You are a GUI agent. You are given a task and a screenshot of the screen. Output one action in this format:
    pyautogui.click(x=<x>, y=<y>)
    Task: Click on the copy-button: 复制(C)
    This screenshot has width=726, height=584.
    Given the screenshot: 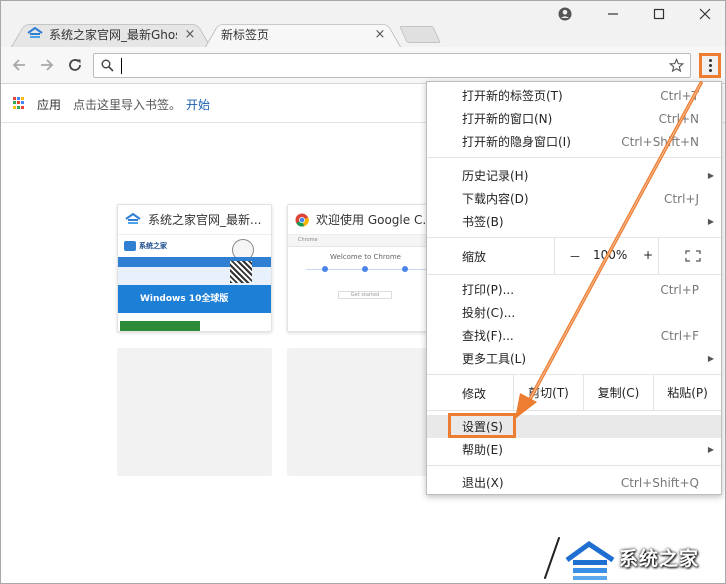 What is the action you would take?
    pyautogui.click(x=618, y=392)
    